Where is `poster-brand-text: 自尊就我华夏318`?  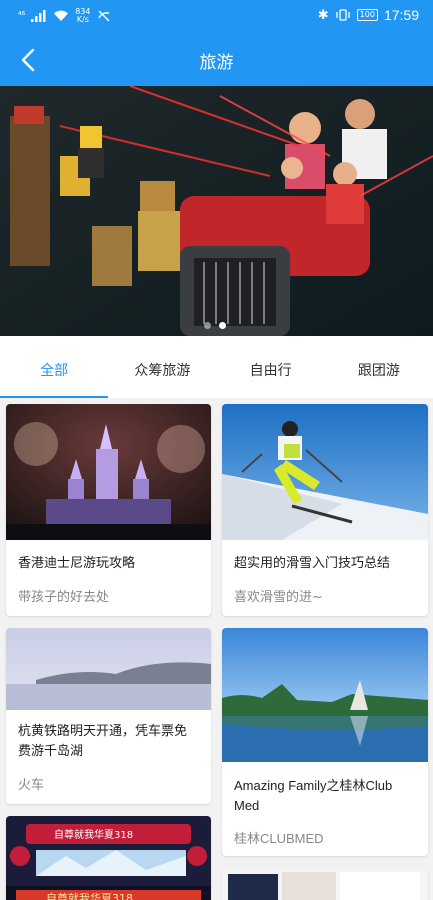
poster-brand-text: 自尊就我华夏318 is located at coordinates (94, 835).